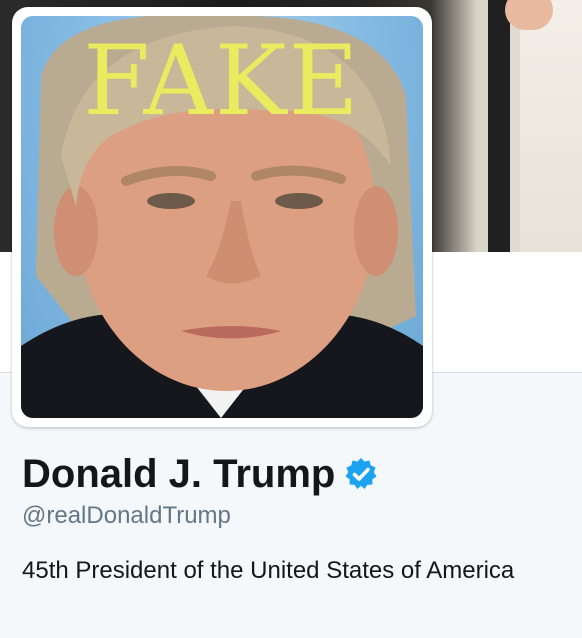 This screenshot has height=638, width=582. What do you see at coordinates (499, 126) in the screenshot?
I see `banner-pole` at bounding box center [499, 126].